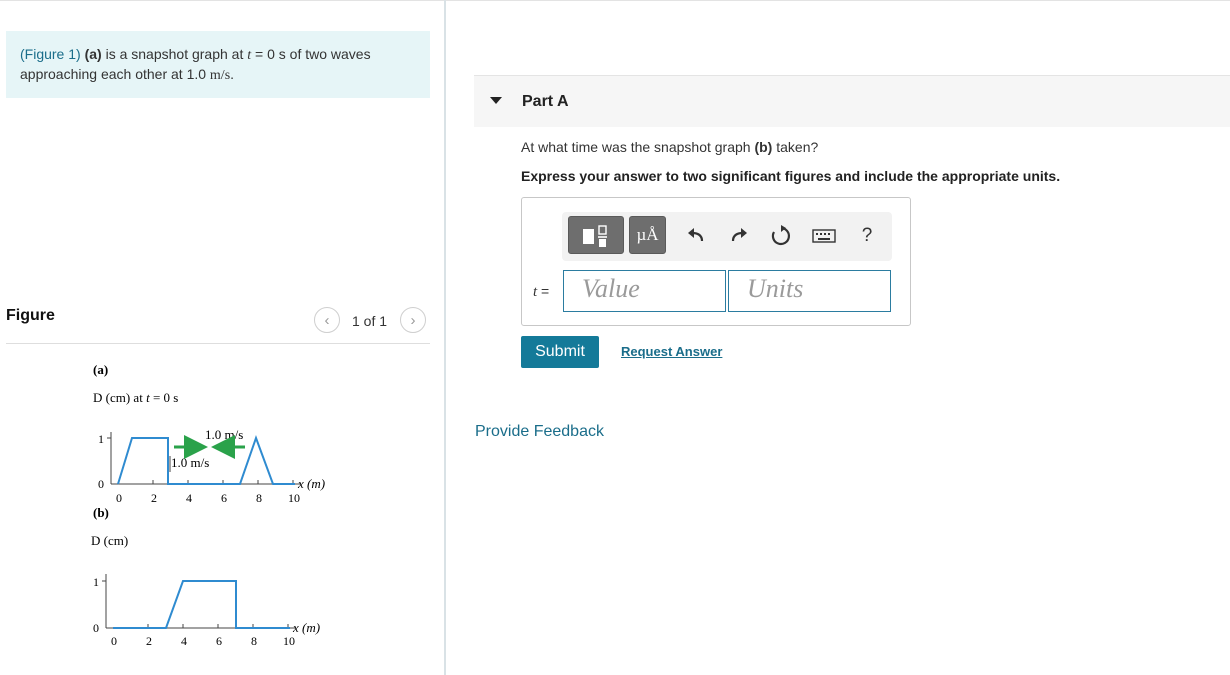 This screenshot has width=1230, height=675. Describe the element at coordinates (50, 54) in the screenshot. I see `figure-link: (Figure 1)` at that location.